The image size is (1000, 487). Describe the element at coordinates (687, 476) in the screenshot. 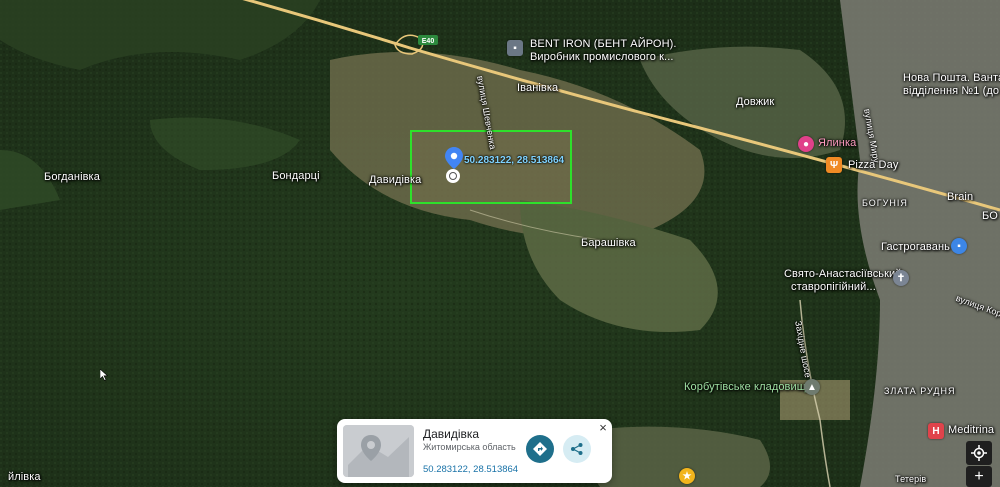

I see `star-icon: ★` at that location.